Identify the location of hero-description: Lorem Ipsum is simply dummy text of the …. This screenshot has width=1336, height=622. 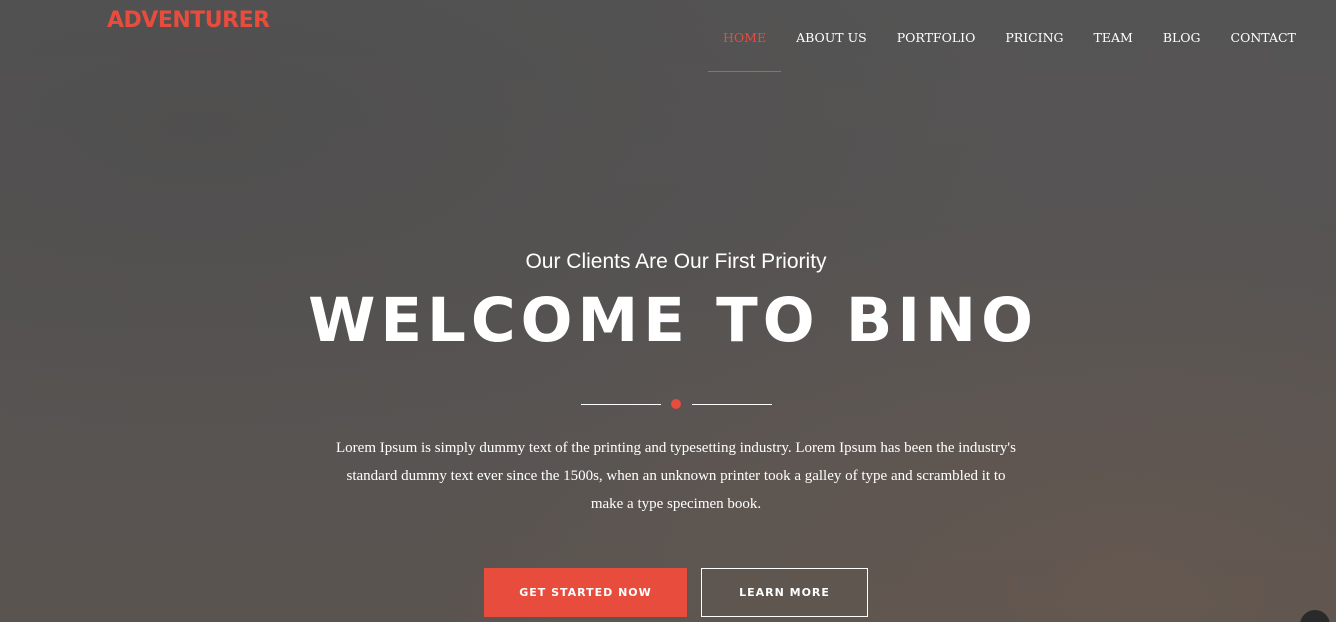
(676, 476).